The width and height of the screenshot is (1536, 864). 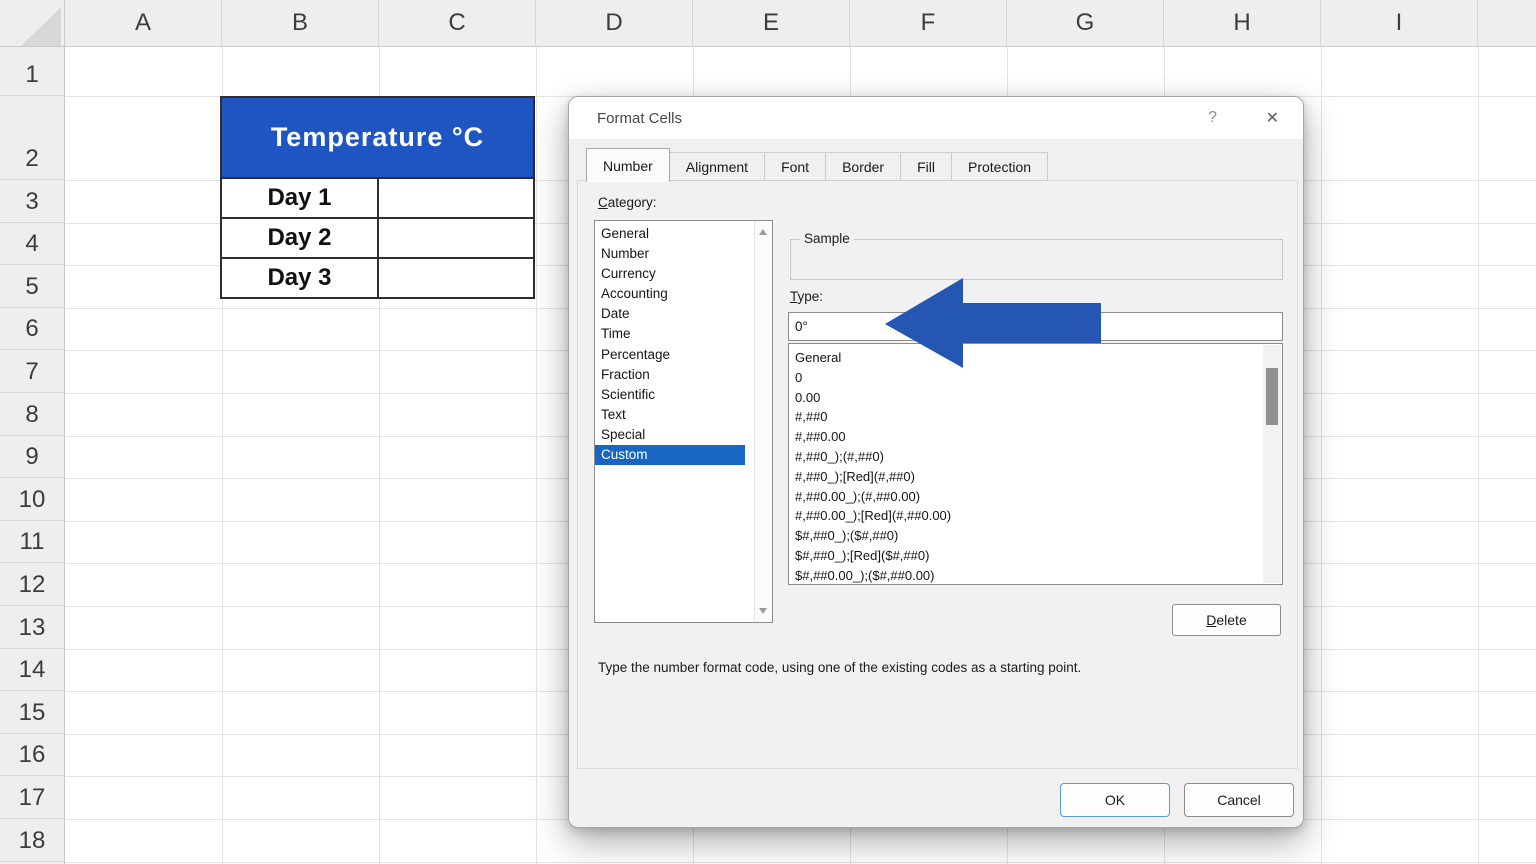 I want to click on category-item-general: General, so click(x=683, y=234).